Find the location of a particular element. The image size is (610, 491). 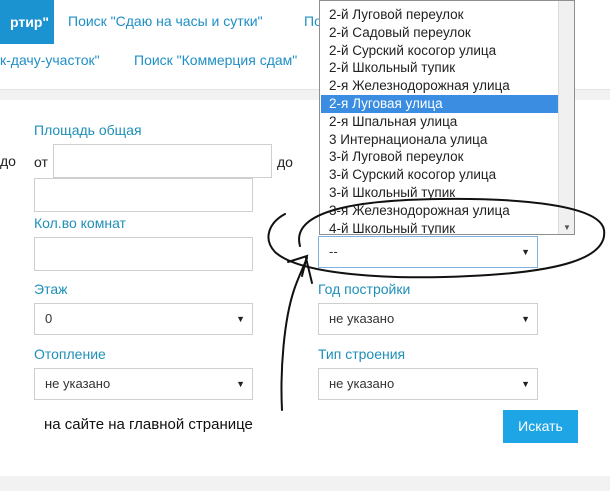

dropdown-option: 2-я Шпальная улица is located at coordinates (440, 122).